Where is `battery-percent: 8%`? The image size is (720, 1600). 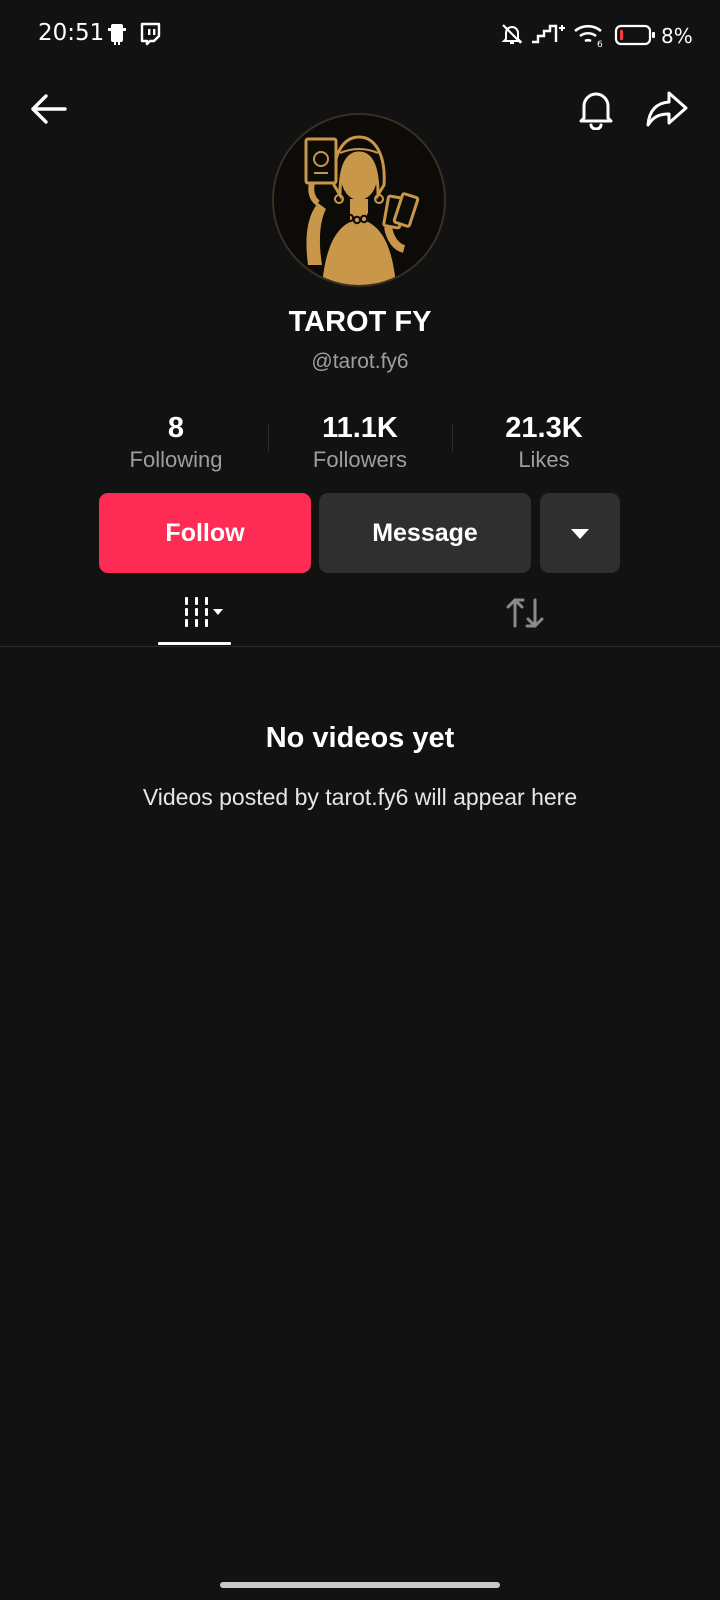 battery-percent: 8% is located at coordinates (677, 36).